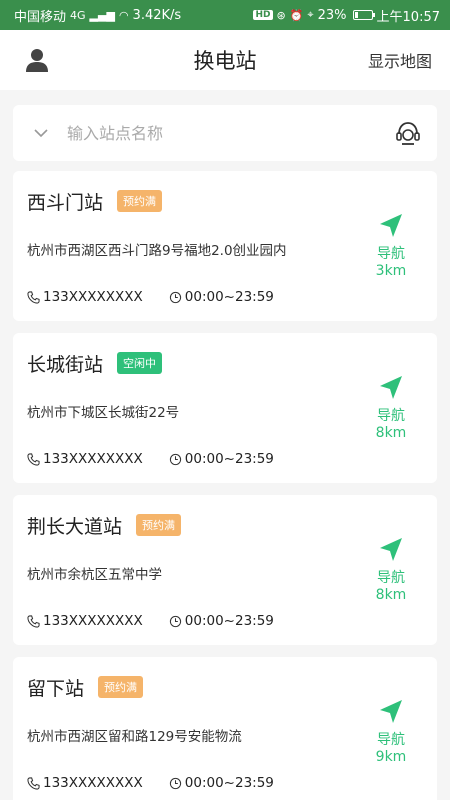 The width and height of the screenshot is (450, 800). I want to click on headset-icon, so click(408, 133).